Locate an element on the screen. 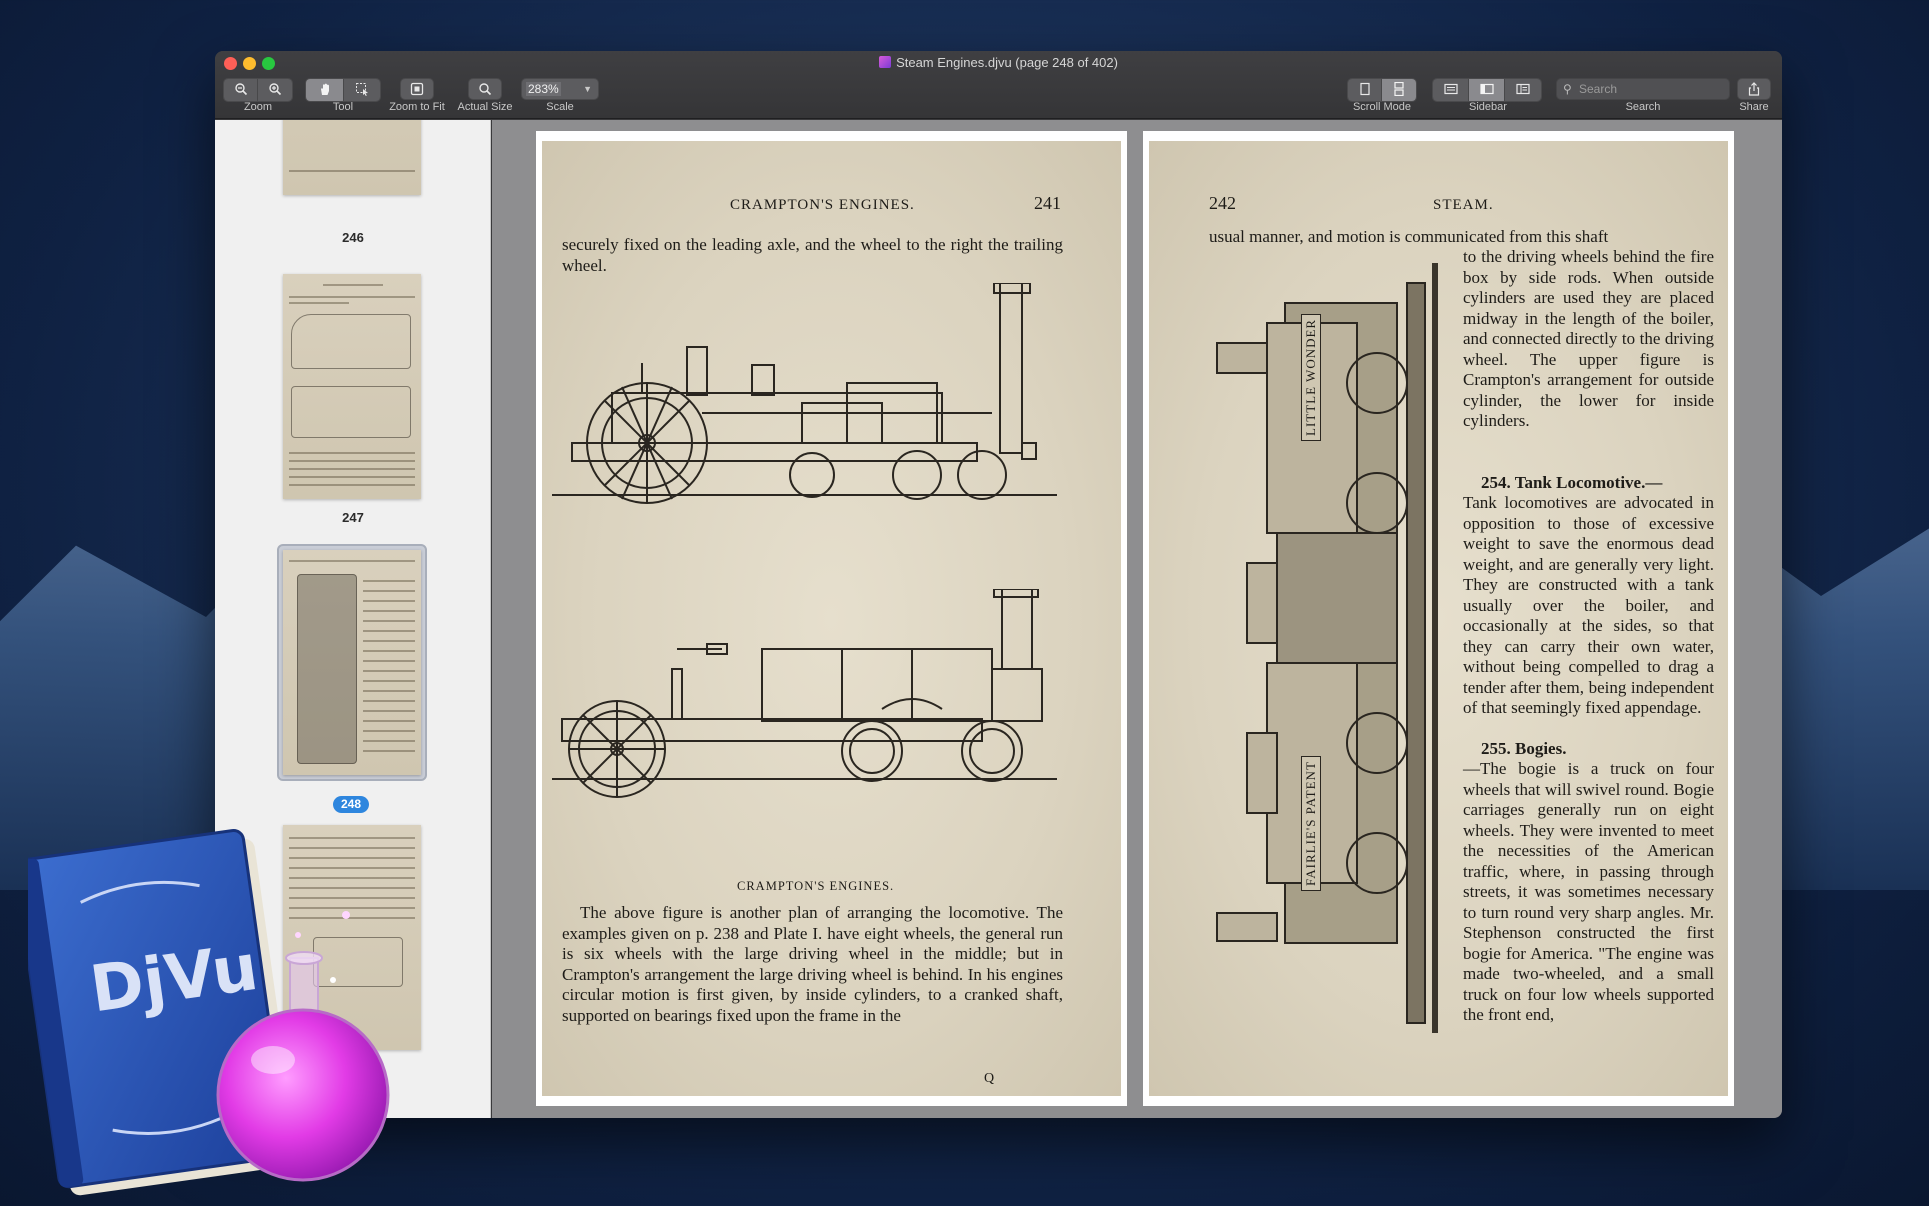 This screenshot has width=1929, height=1206. share-group is located at coordinates (1754, 89).